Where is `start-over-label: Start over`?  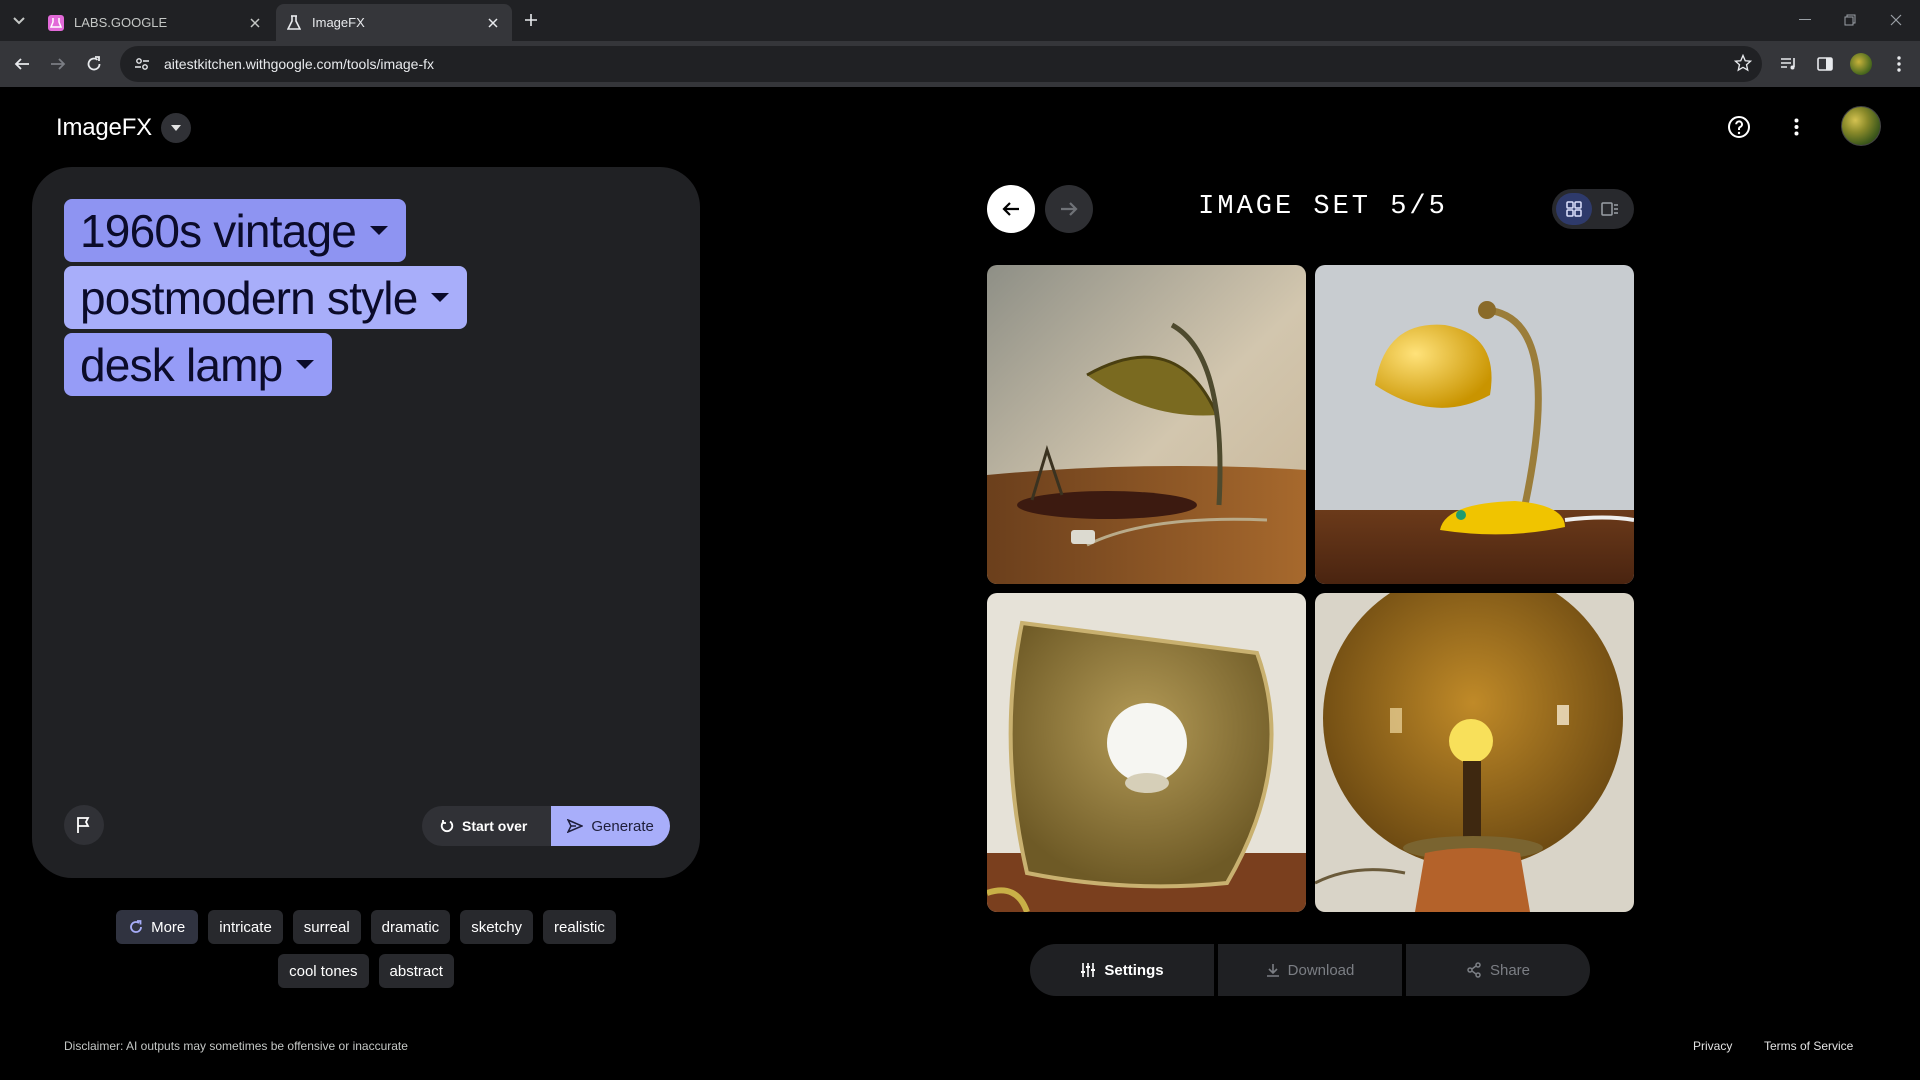 start-over-label: Start over is located at coordinates (495, 826).